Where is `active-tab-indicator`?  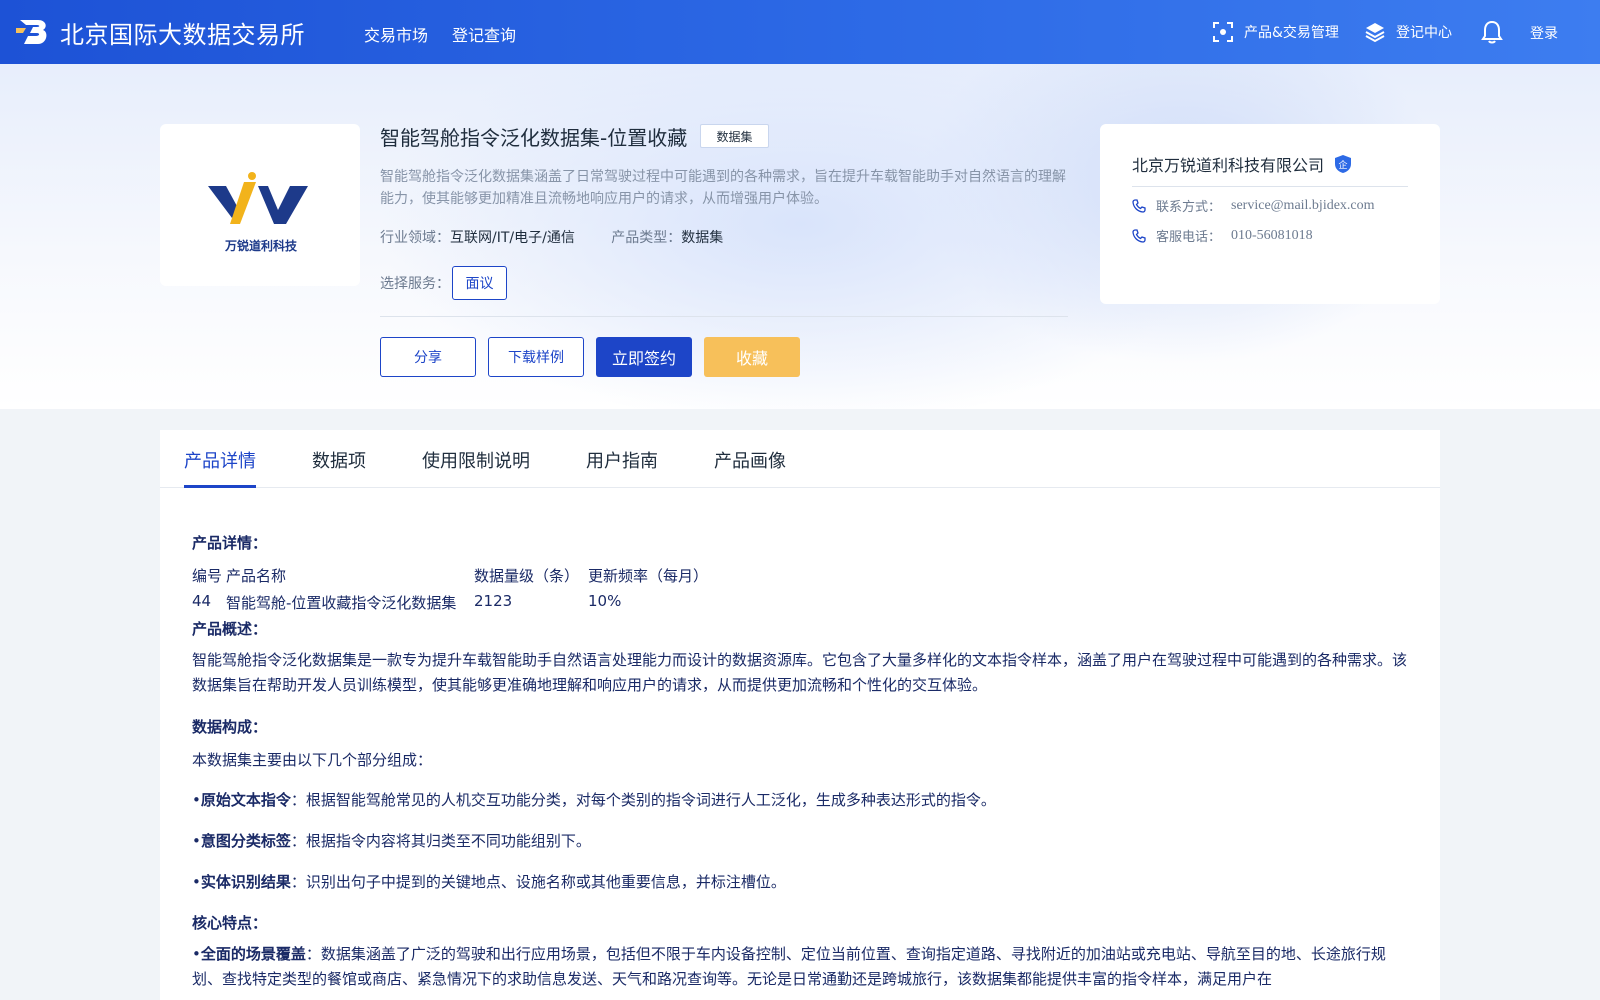 active-tab-indicator is located at coordinates (220, 486).